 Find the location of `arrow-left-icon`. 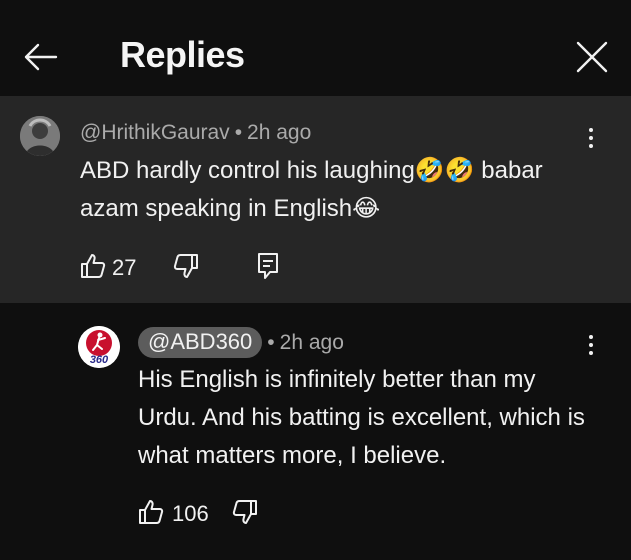

arrow-left-icon is located at coordinates (41, 57).